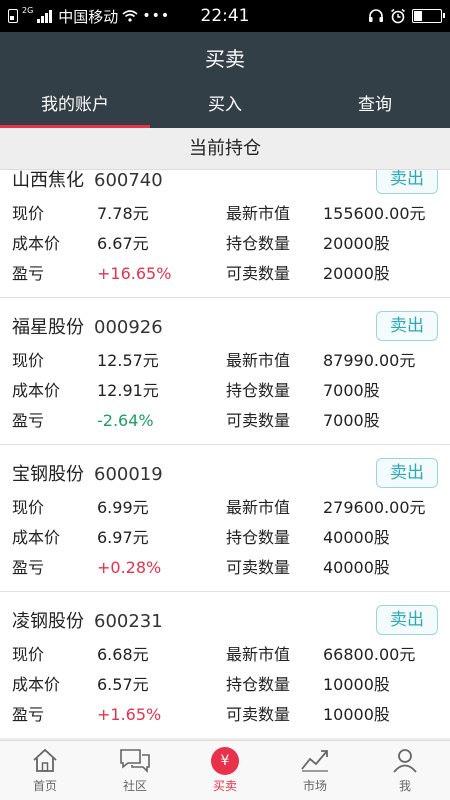 This screenshot has height=800, width=450. I want to click on stock-name-line: 福星股份 000926, so click(87, 326).